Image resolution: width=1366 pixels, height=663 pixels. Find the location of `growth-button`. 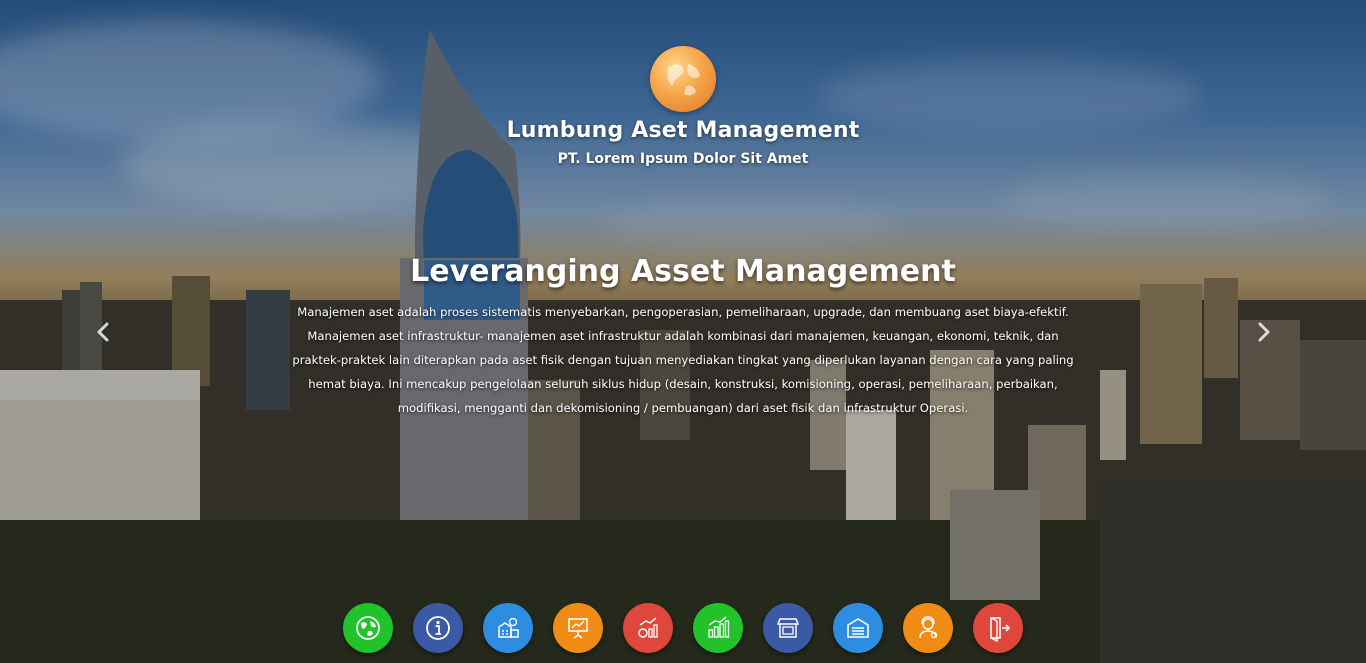

growth-button is located at coordinates (648, 628).